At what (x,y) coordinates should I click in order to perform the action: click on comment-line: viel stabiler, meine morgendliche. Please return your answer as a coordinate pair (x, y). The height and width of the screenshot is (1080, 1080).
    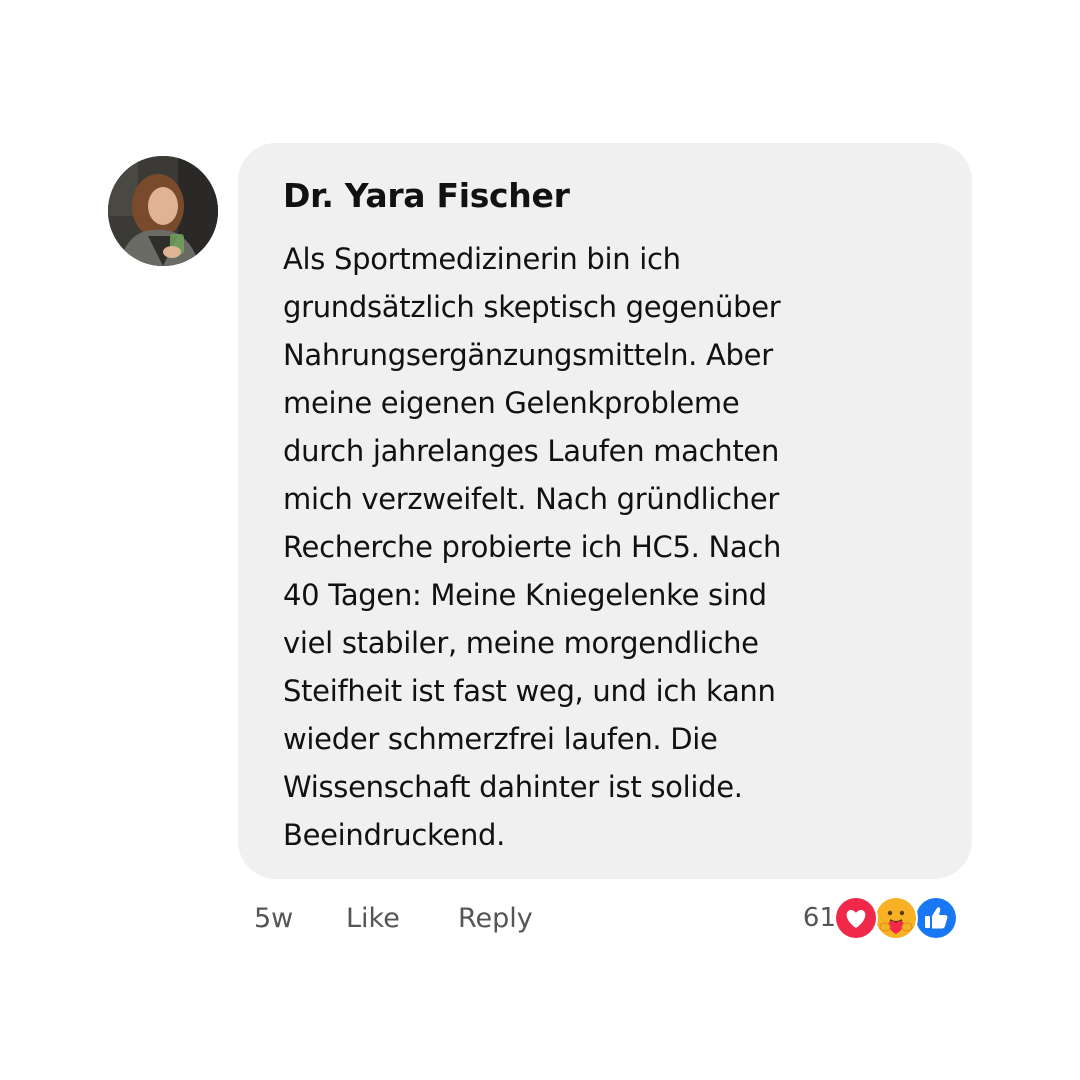
    Looking at the image, I should click on (521, 643).